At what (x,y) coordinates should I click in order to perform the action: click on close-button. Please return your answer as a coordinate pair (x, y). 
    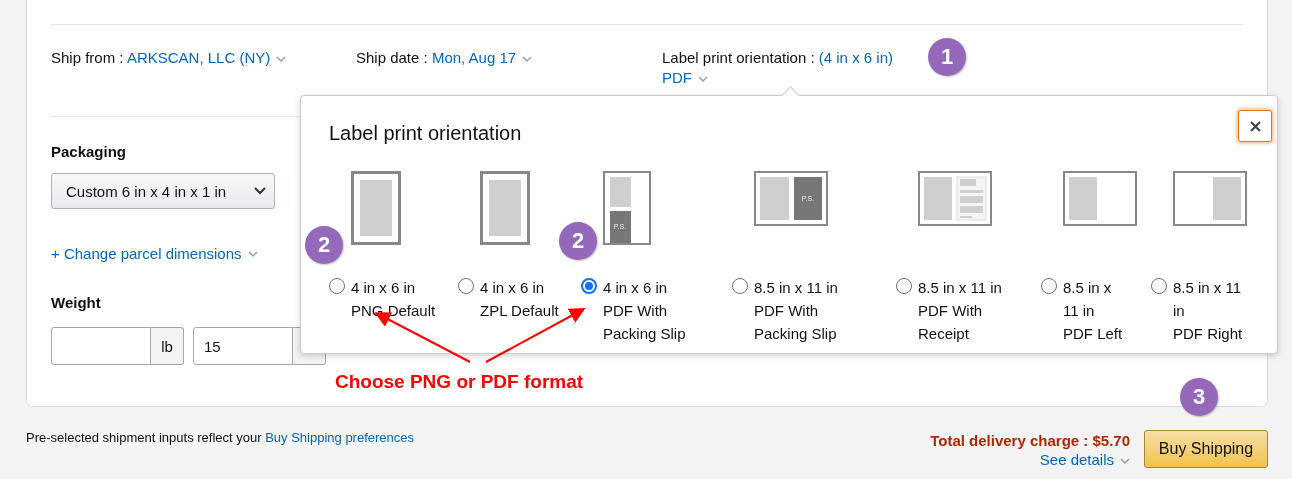
    Looking at the image, I should click on (1255, 126).